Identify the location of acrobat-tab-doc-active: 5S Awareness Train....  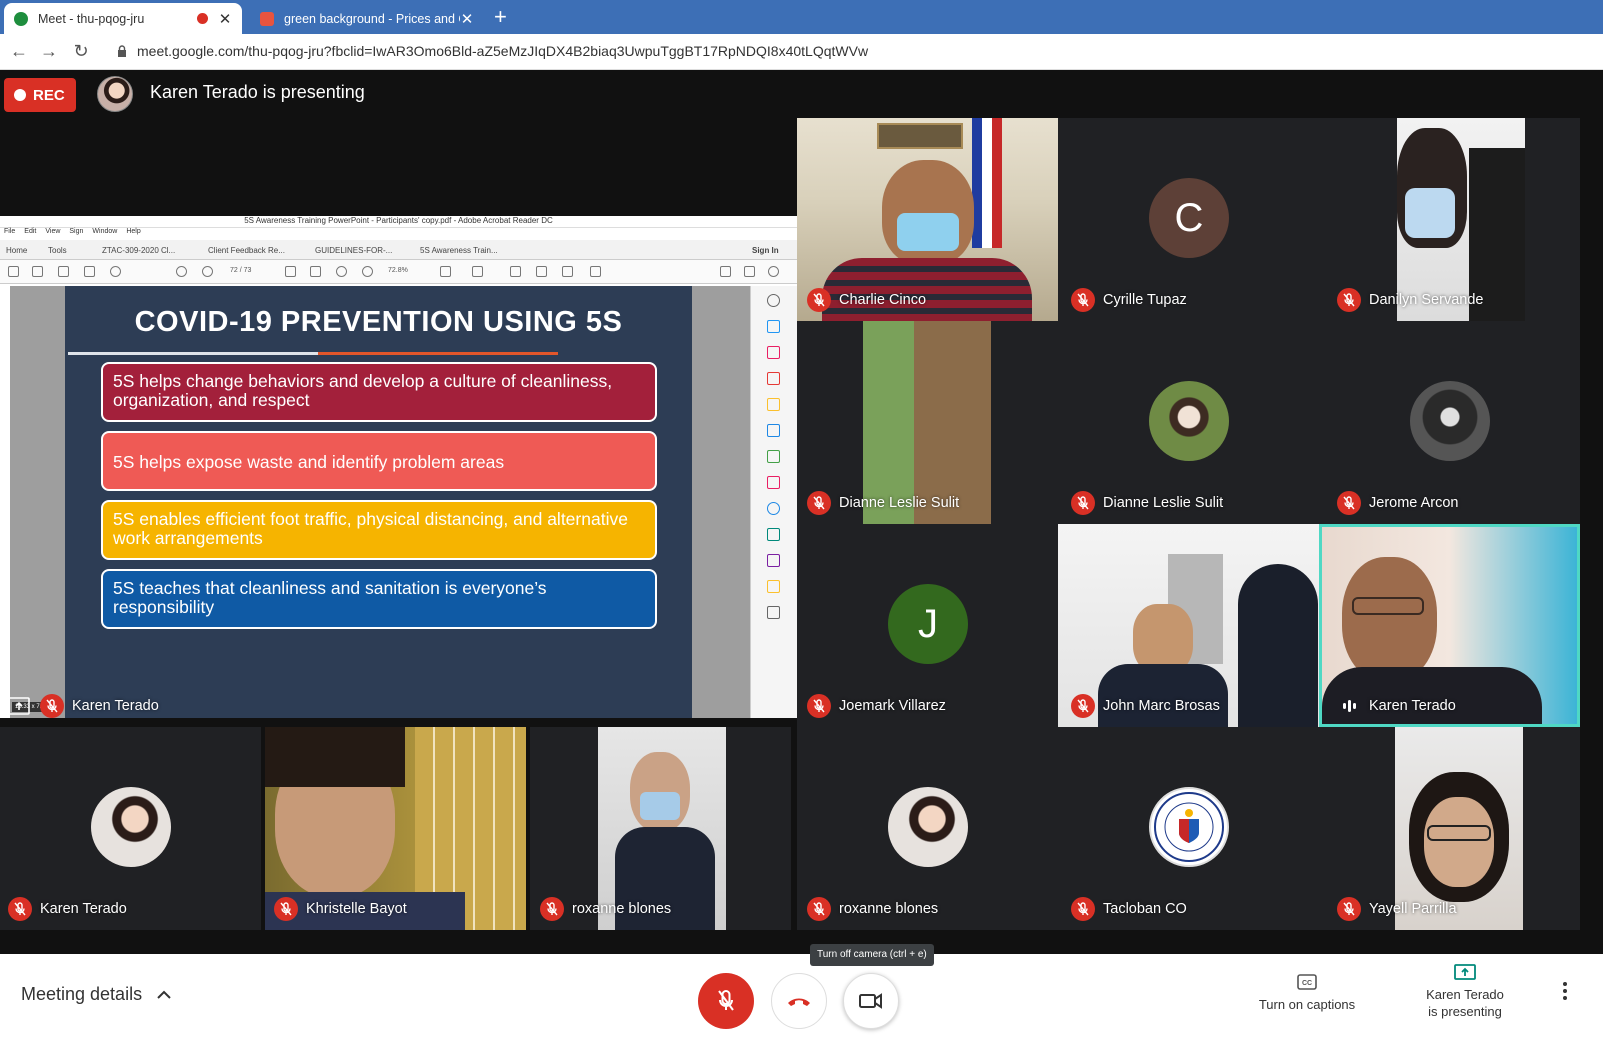
(459, 250).